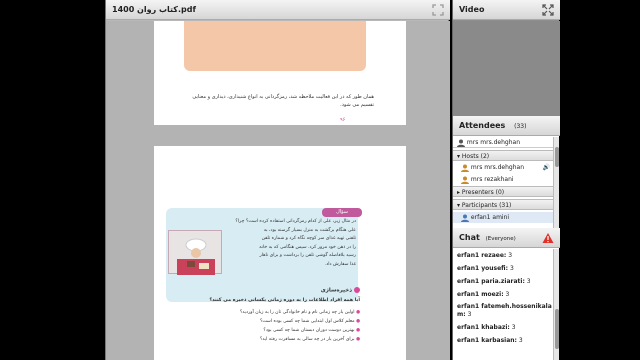 This screenshot has height=360, width=640. What do you see at coordinates (480, 294) in the screenshot?
I see `chat-sender: erfan1 moezi:` at bounding box center [480, 294].